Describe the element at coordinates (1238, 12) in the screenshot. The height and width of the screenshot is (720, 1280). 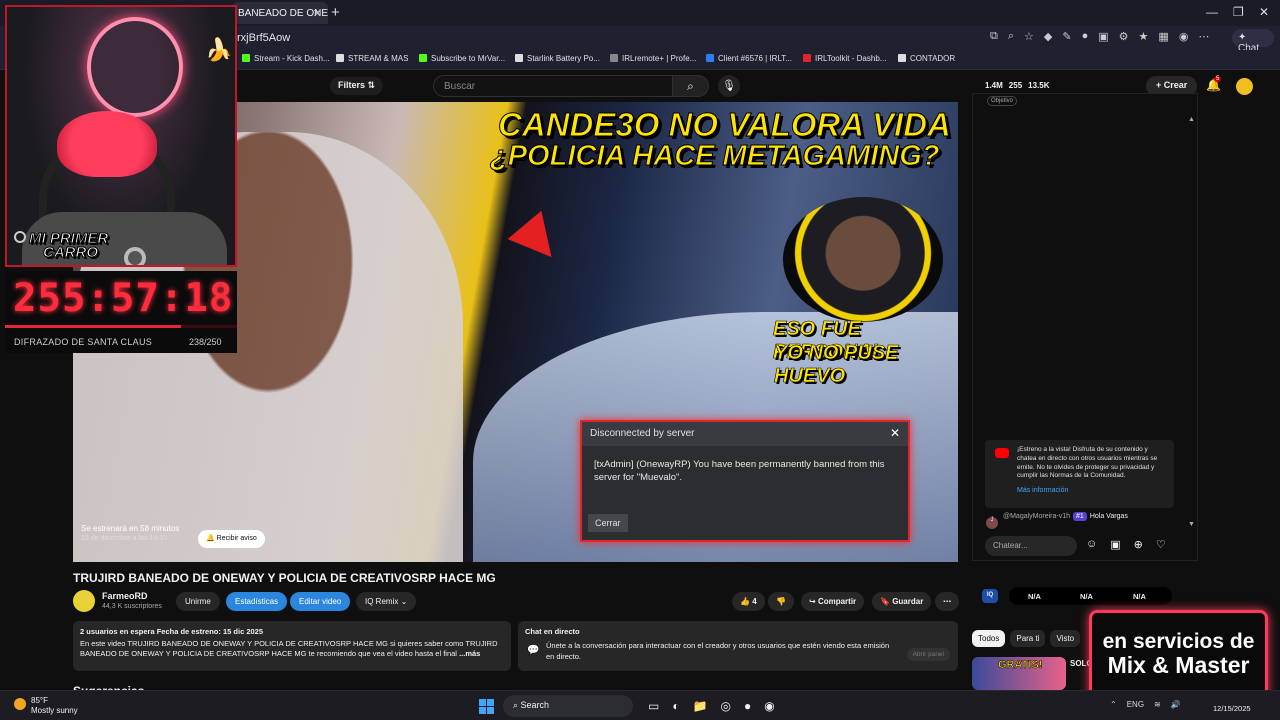
I see `maximize-icon: ❐` at that location.